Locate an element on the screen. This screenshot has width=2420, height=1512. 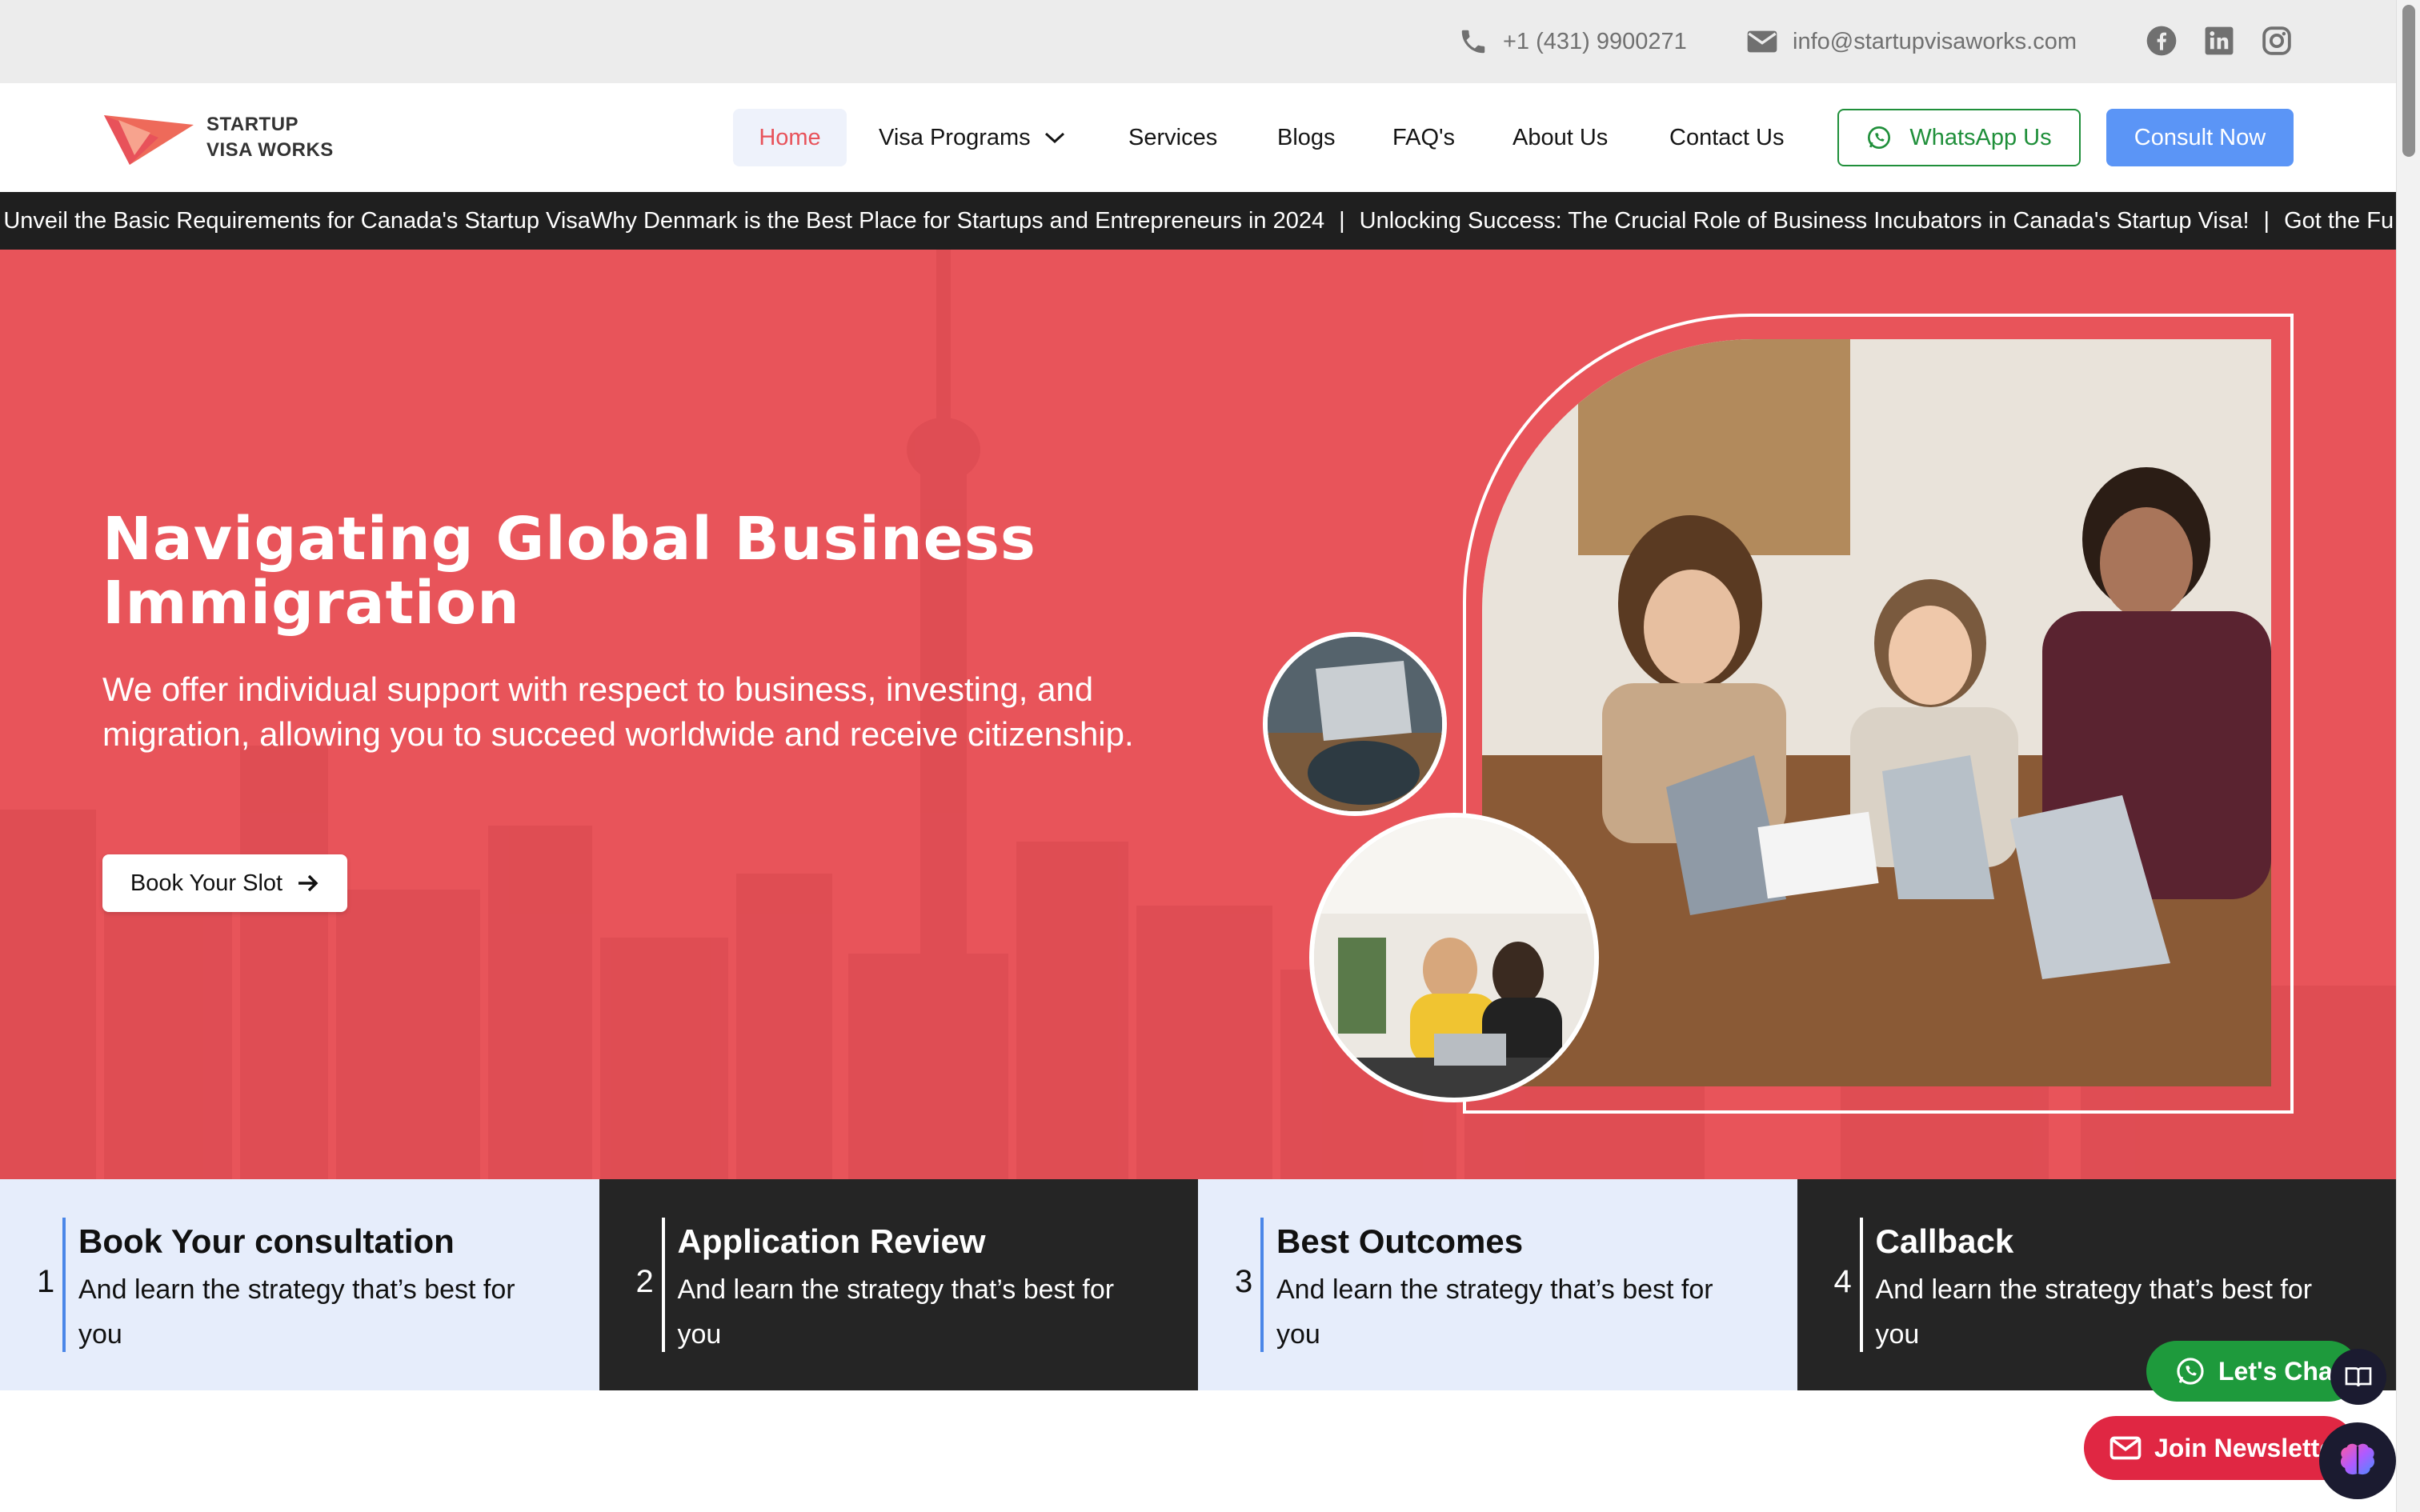
book-your-slot-label: Book Your Slot is located at coordinates (206, 883).